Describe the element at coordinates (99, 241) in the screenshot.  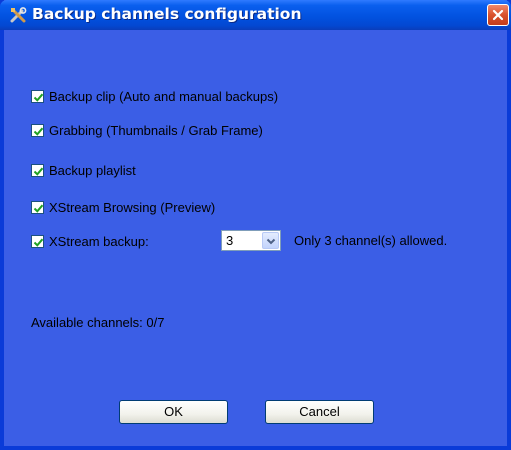
I see `xstream-backup-label: XStream backup:` at that location.